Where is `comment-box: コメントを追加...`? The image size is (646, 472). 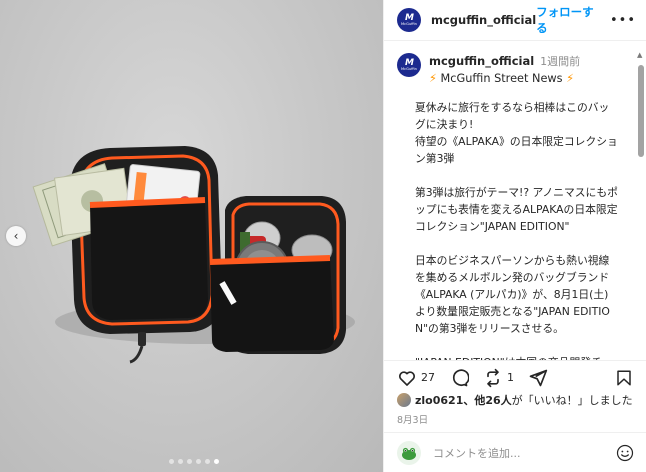
comment-box: コメントを追加... is located at coordinates (515, 452).